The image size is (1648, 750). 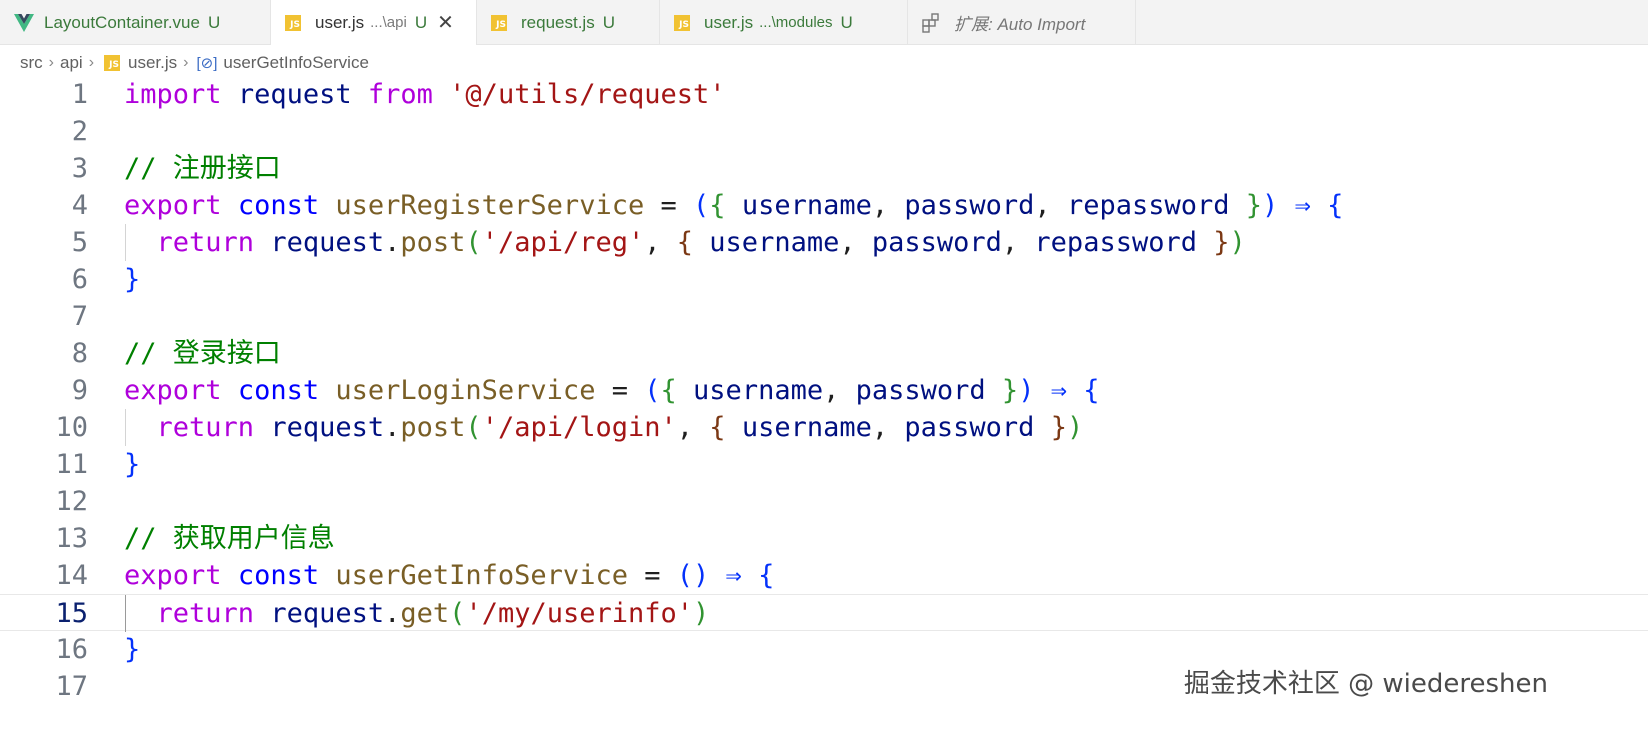 I want to click on close-icon: ✕, so click(x=445, y=22).